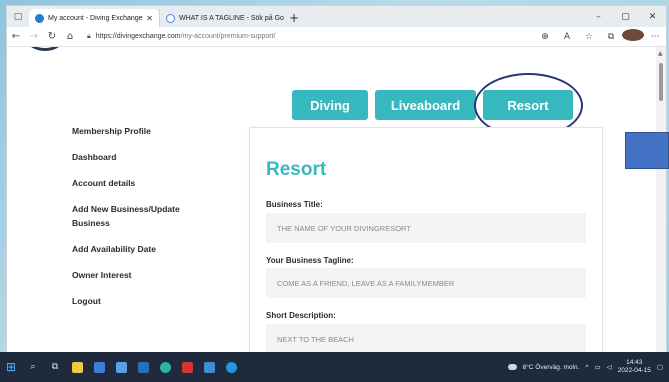 This screenshot has height=382, width=669. What do you see at coordinates (228, 36) in the screenshot?
I see `url-path: /my-account/premium-support/` at bounding box center [228, 36].